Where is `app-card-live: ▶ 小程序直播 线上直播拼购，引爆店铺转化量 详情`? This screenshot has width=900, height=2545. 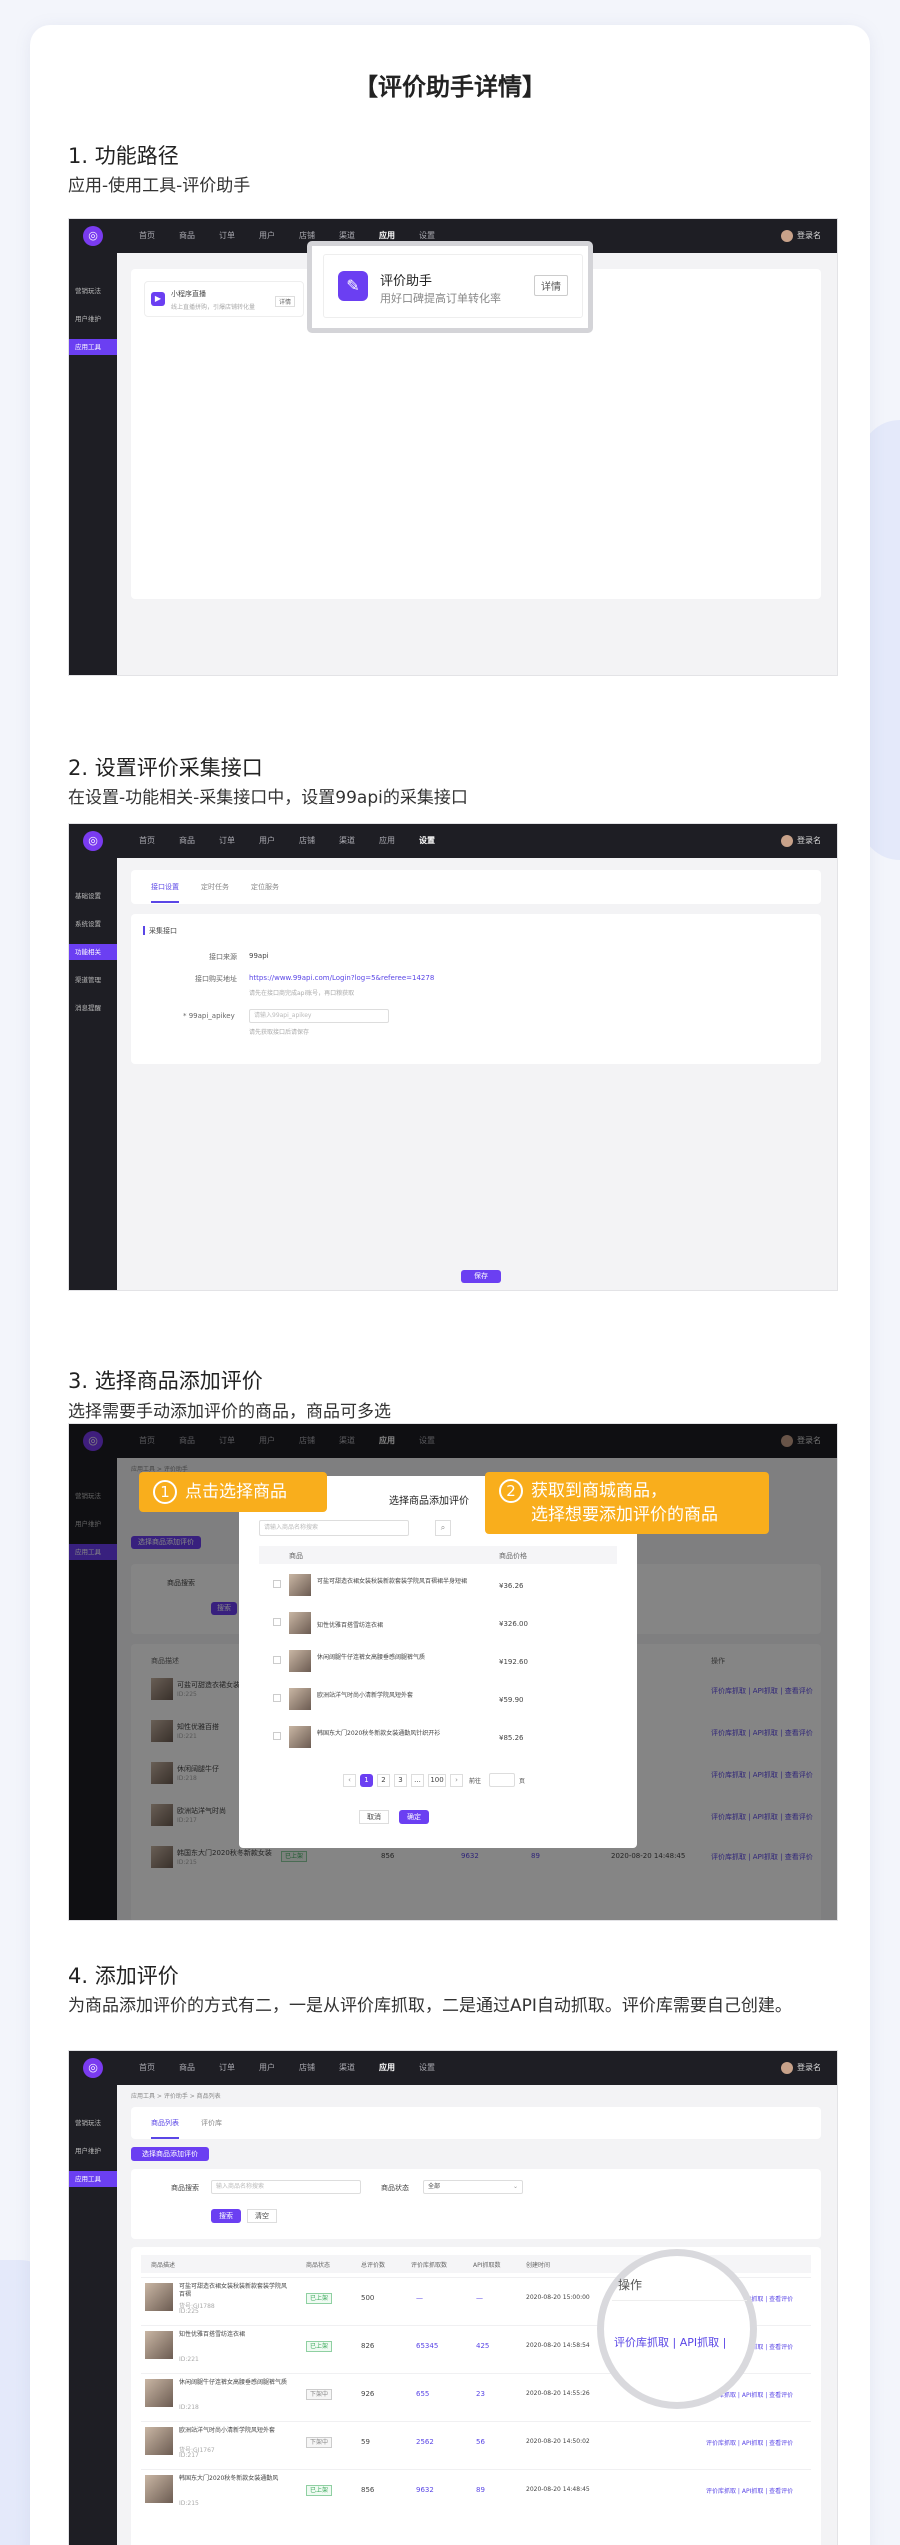
app-card-live: ▶ 小程序直播 线上直播拼购，引爆店铺转化量 详情 is located at coordinates (224, 299).